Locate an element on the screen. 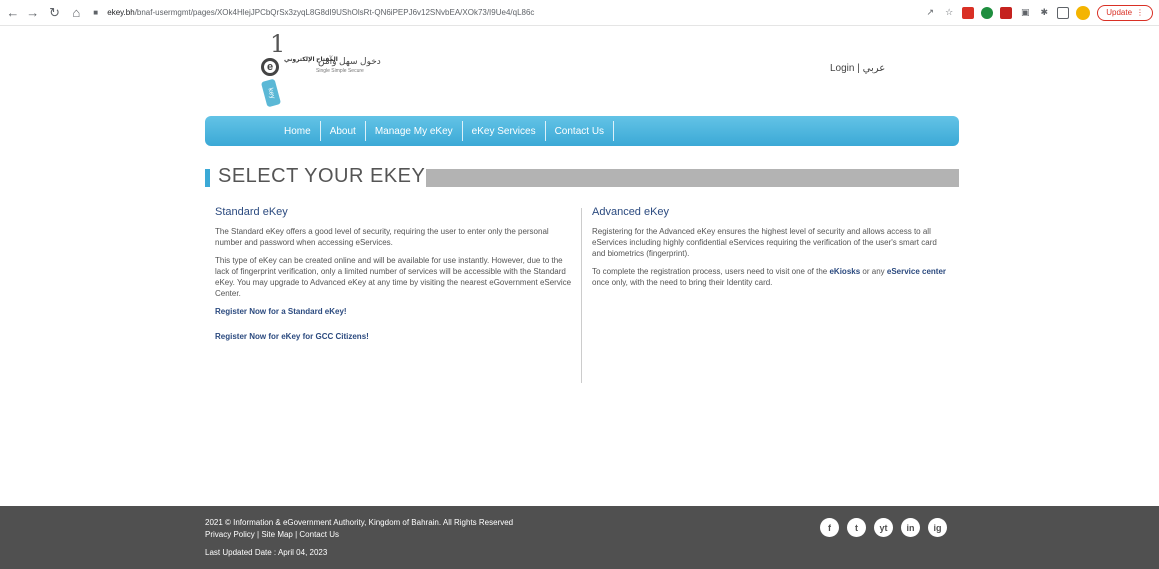 Image resolution: width=1159 pixels, height=569 pixels. forward-arrow-icon: → is located at coordinates (33, 13).